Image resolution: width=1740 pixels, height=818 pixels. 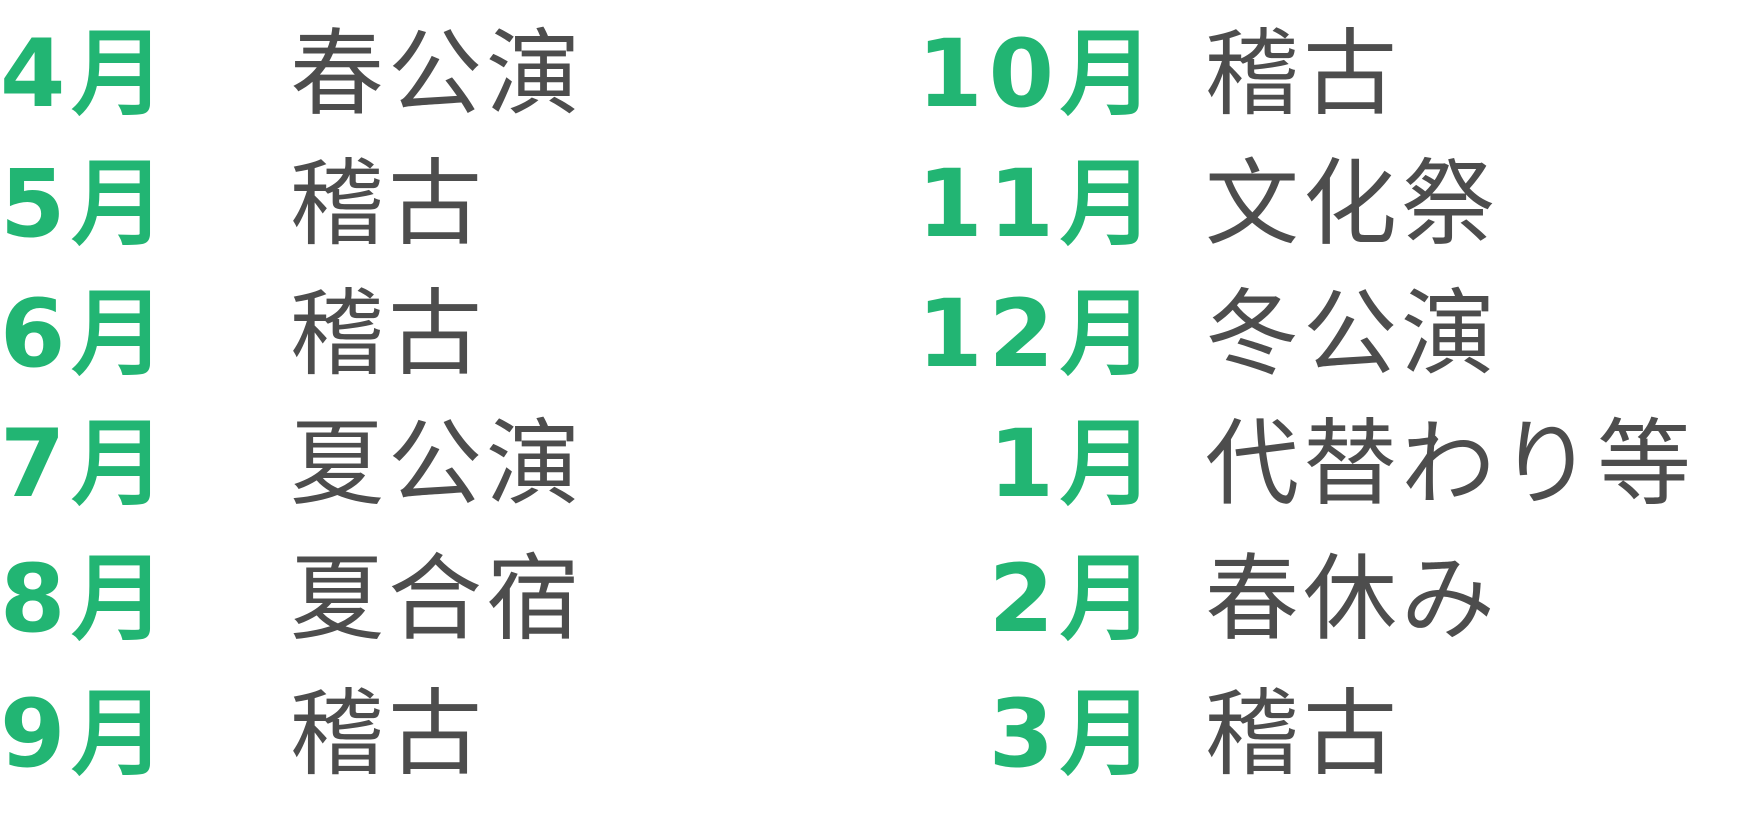 I want to click on event-label: 代替わり等, so click(x=1450, y=464).